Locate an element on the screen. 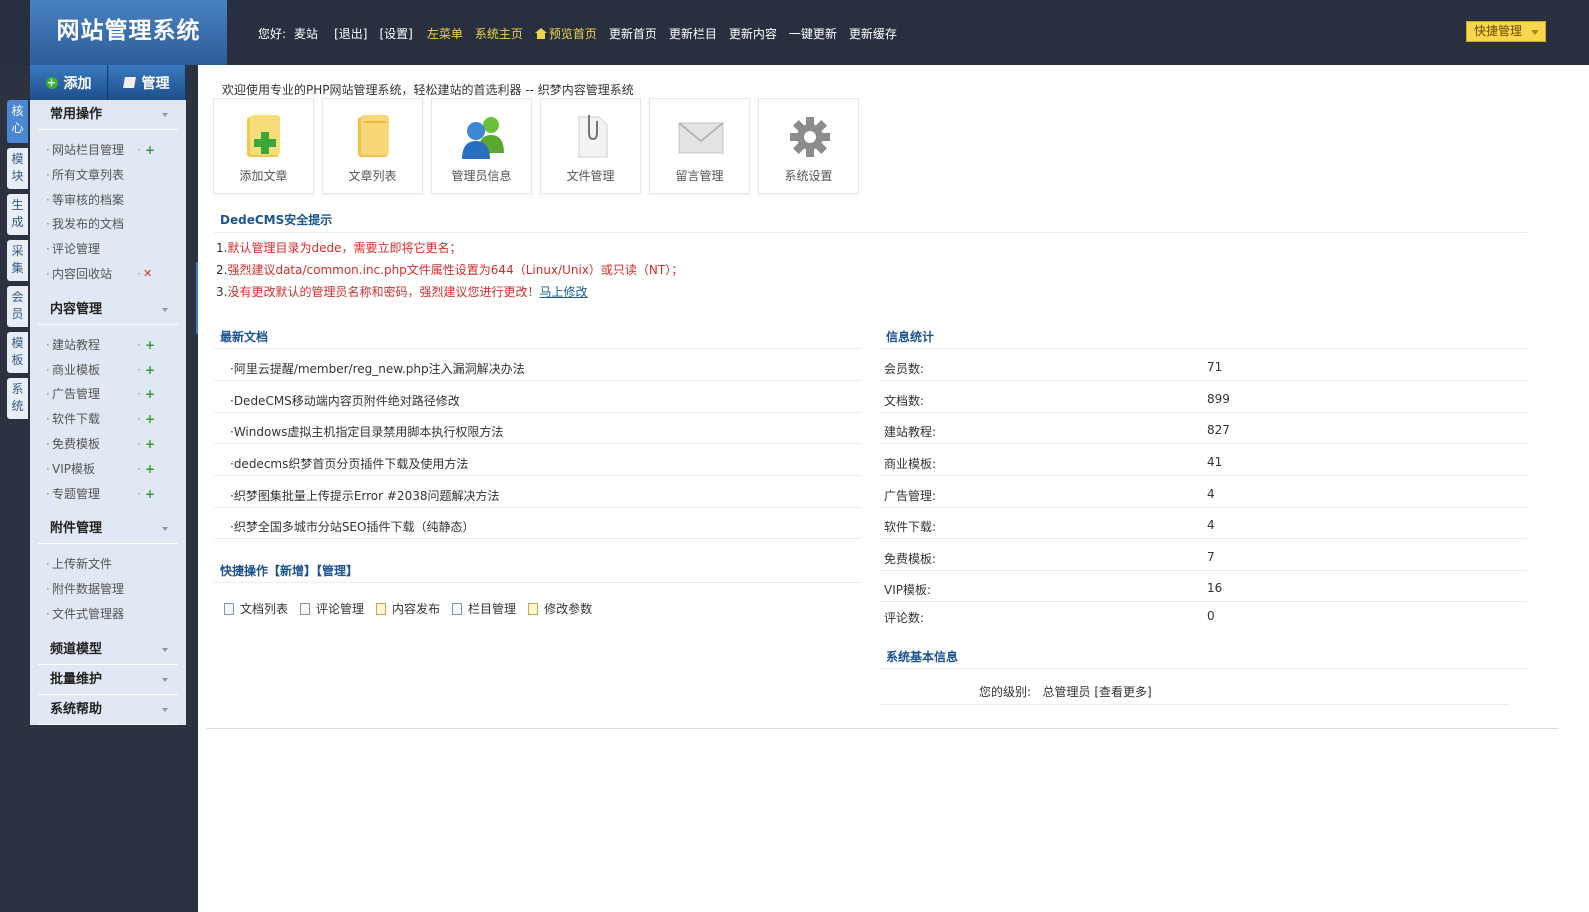  tile-label: 文件管理 is located at coordinates (590, 176).